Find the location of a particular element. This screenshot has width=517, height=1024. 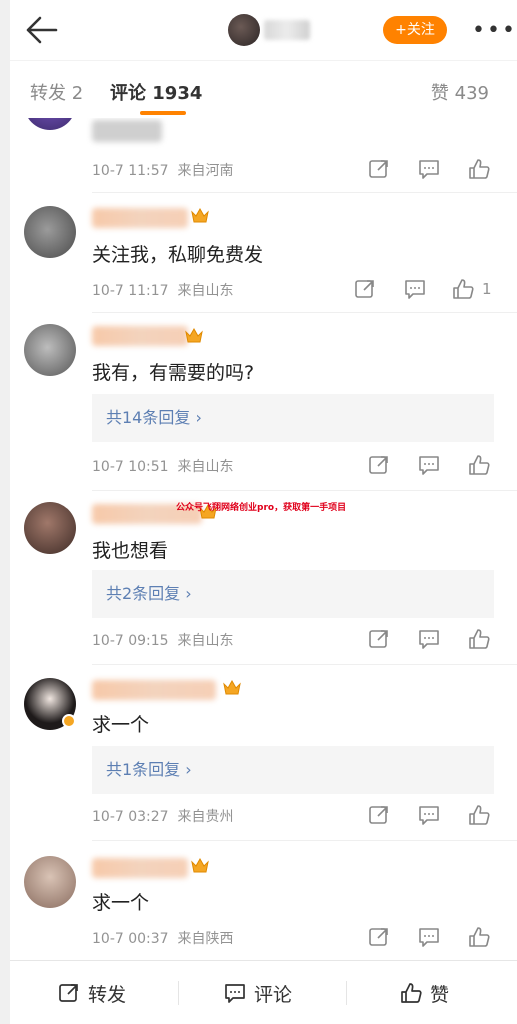

replies-link: 共2条回复 › is located at coordinates (293, 594).